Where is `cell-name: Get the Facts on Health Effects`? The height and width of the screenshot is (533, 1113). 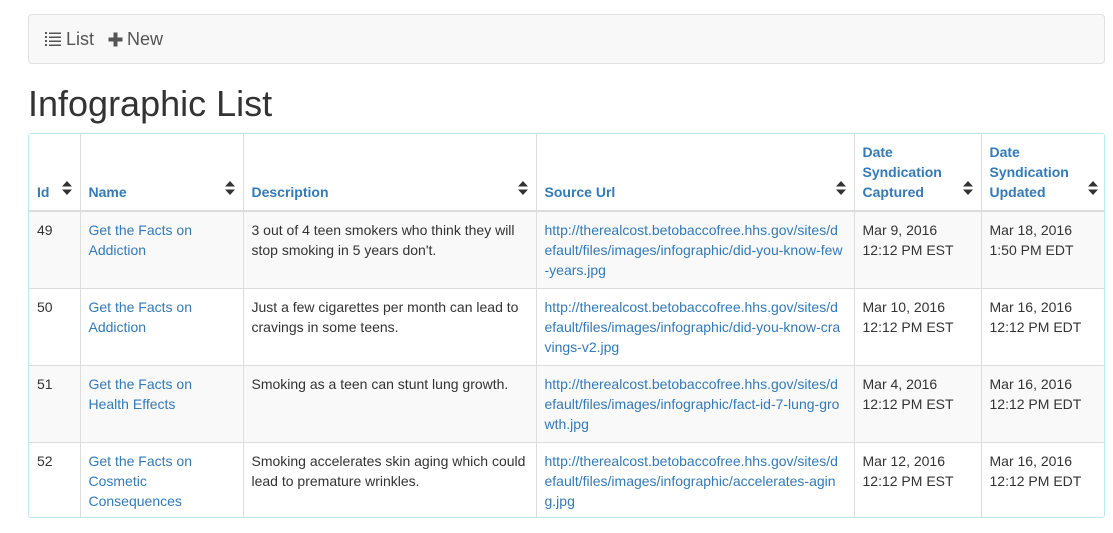 cell-name: Get the Facts on Health Effects is located at coordinates (162, 404).